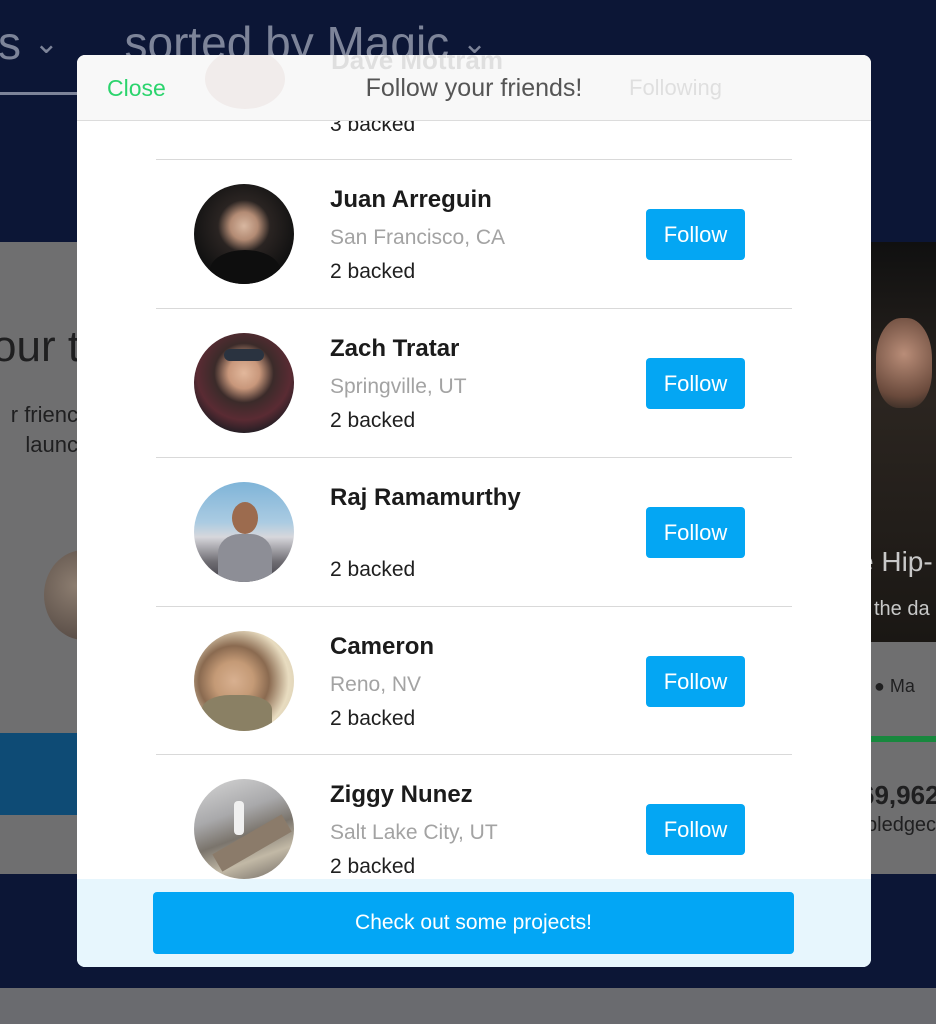  Describe the element at coordinates (398, 386) in the screenshot. I see `friend-location: Springville, UT` at that location.